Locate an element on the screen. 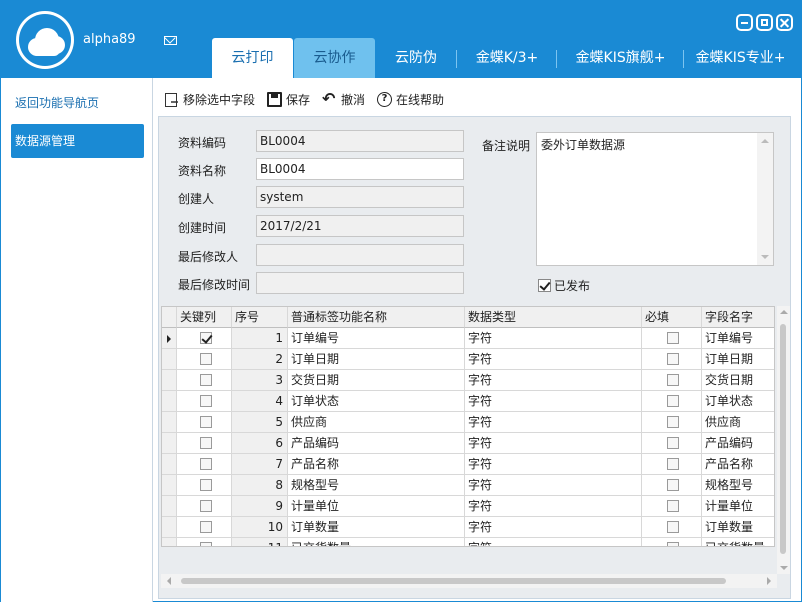 This screenshot has height=602, width=802. undo-button: 撤消 is located at coordinates (343, 98).